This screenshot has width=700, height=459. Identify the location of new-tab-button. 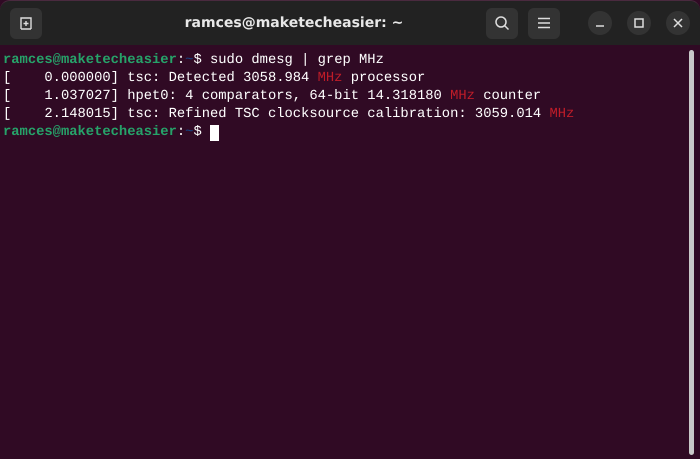
(26, 23).